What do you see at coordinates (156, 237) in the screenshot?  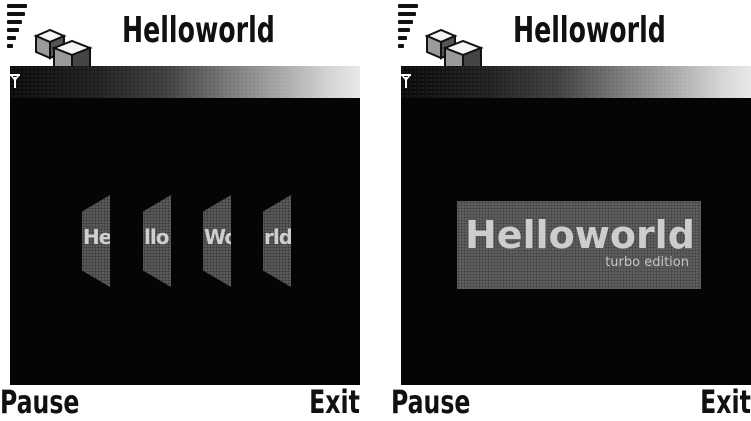 I see `panel-text: llo` at bounding box center [156, 237].